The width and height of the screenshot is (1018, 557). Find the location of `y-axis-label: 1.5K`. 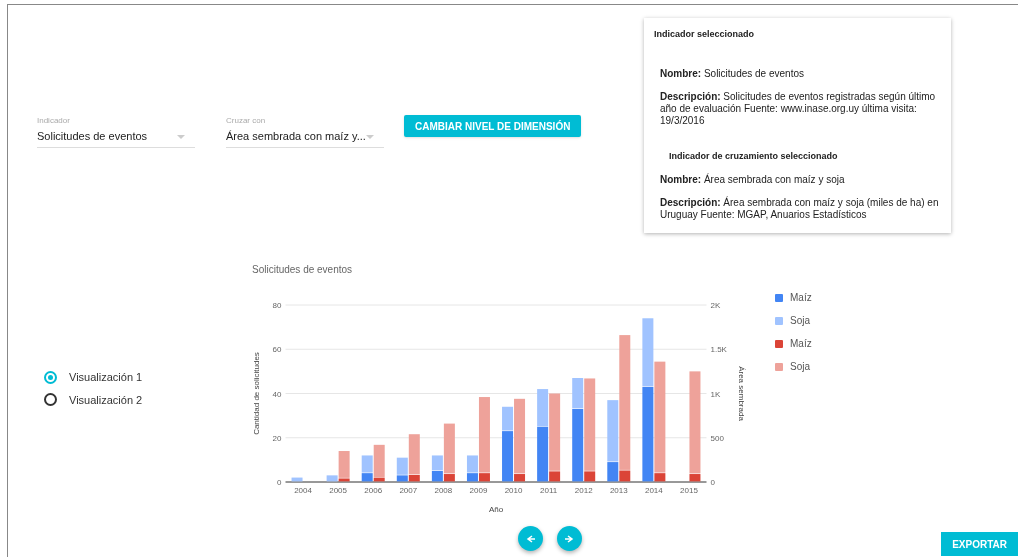

y-axis-label: 1.5K is located at coordinates (718, 350).